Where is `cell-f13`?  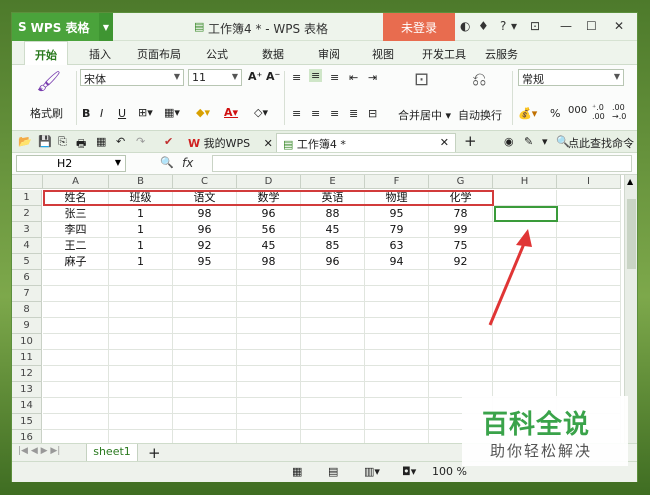 cell-f13 is located at coordinates (397, 390).